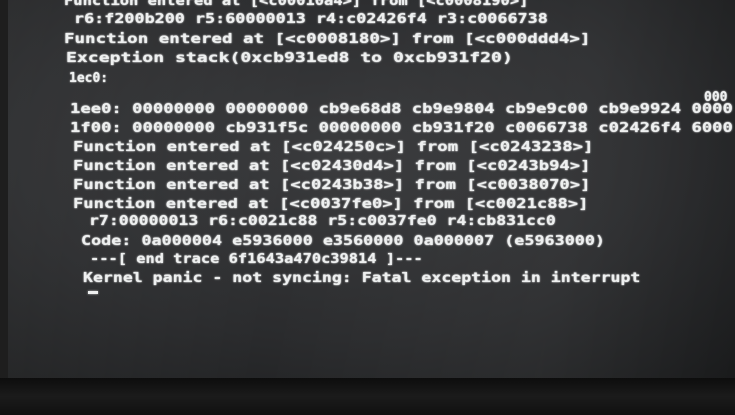  What do you see at coordinates (256, 259) in the screenshot?
I see `console-line: ---[ end trace 6f1643a470c39814 ]---` at bounding box center [256, 259].